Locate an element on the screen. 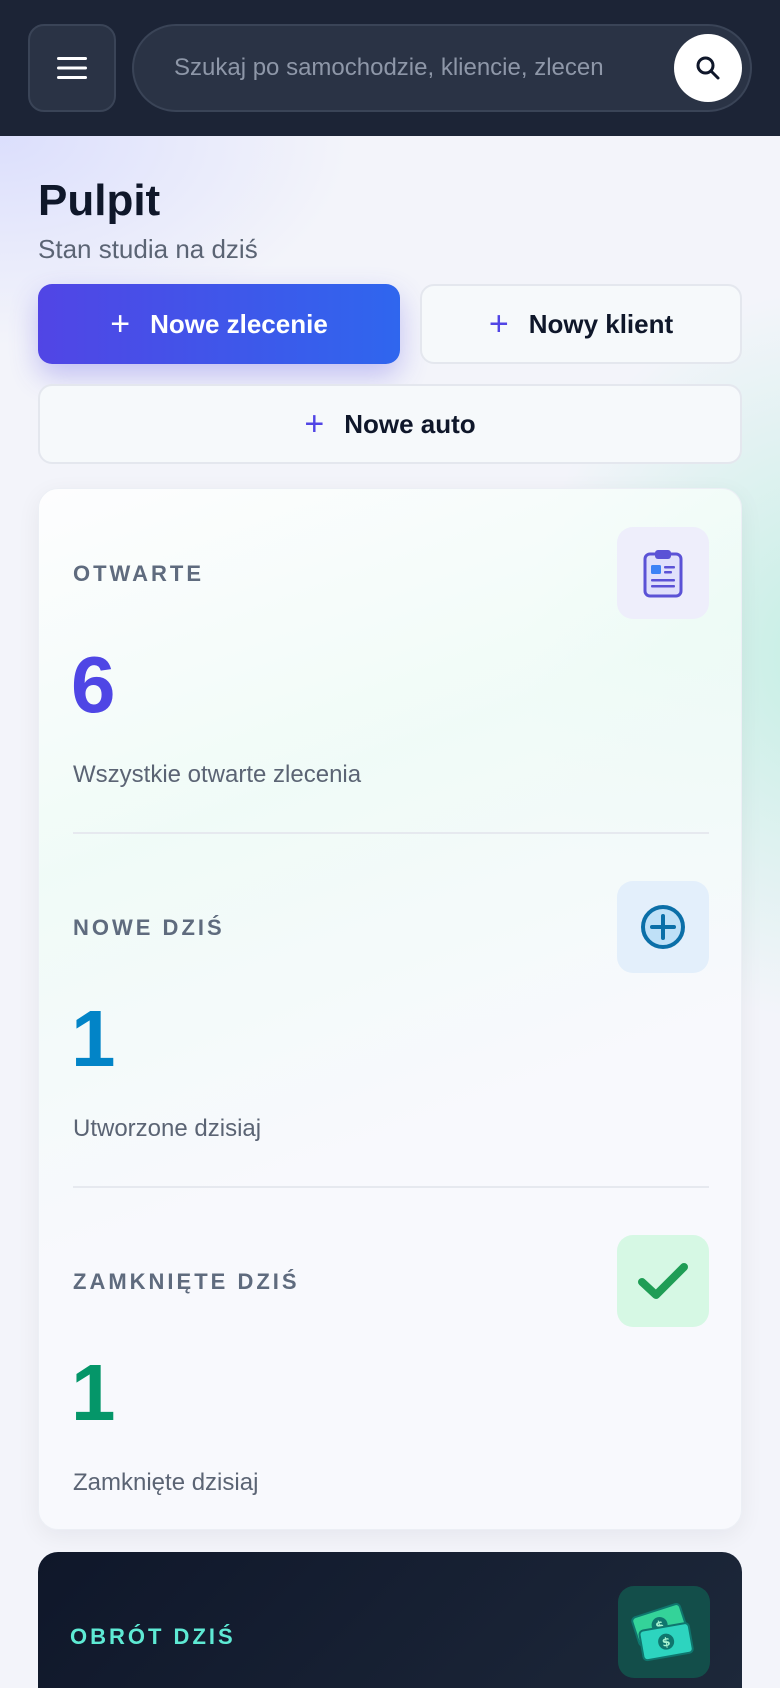  hamburger-menu-icon is located at coordinates (72, 68).